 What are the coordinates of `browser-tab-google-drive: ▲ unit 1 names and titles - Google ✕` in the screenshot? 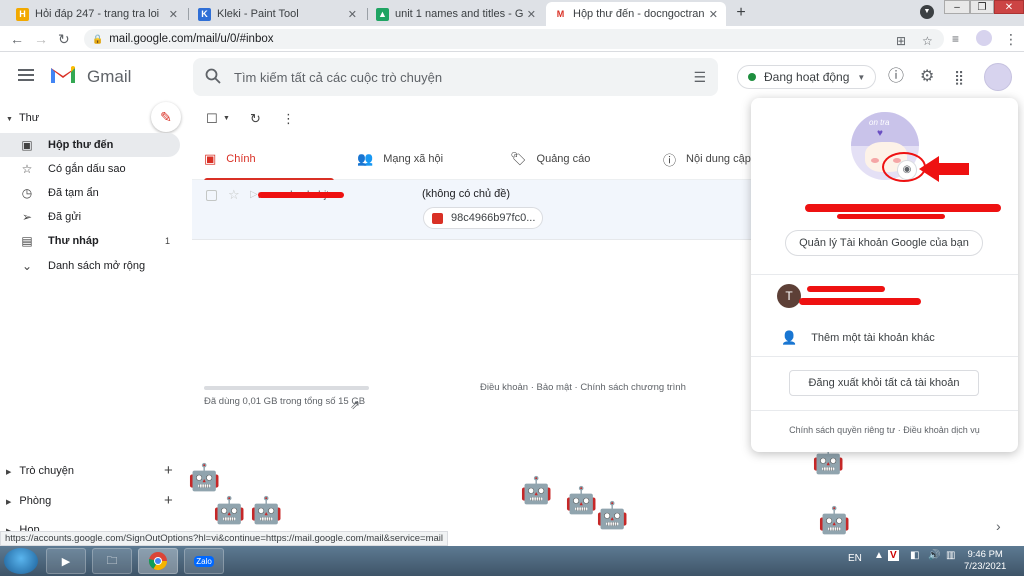 It's located at (456, 14).